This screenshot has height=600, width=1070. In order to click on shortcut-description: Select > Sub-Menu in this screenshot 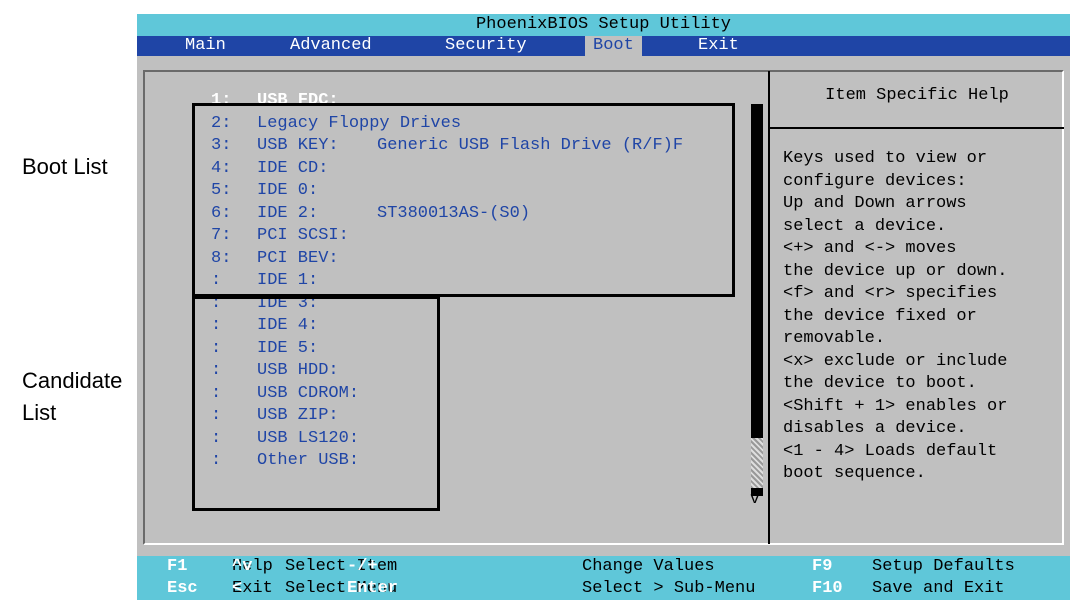, I will do `click(669, 588)`.